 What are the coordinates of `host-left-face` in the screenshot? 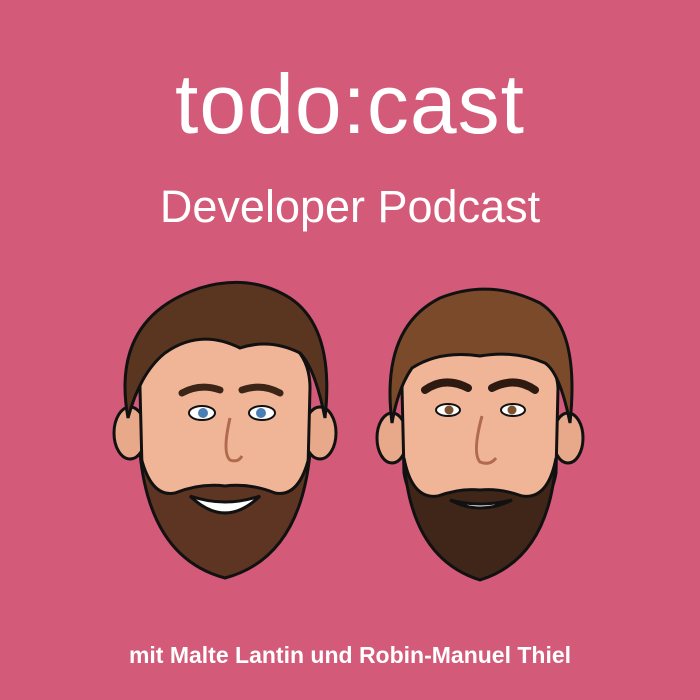 It's located at (225, 430).